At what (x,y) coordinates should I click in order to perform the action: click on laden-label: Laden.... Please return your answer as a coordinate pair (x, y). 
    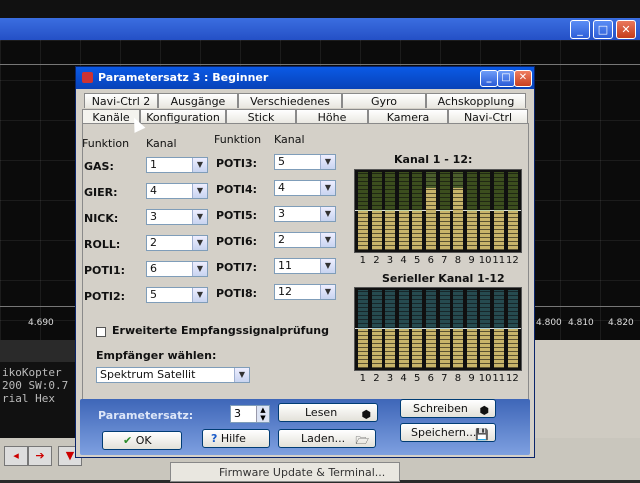
    Looking at the image, I should click on (323, 438).